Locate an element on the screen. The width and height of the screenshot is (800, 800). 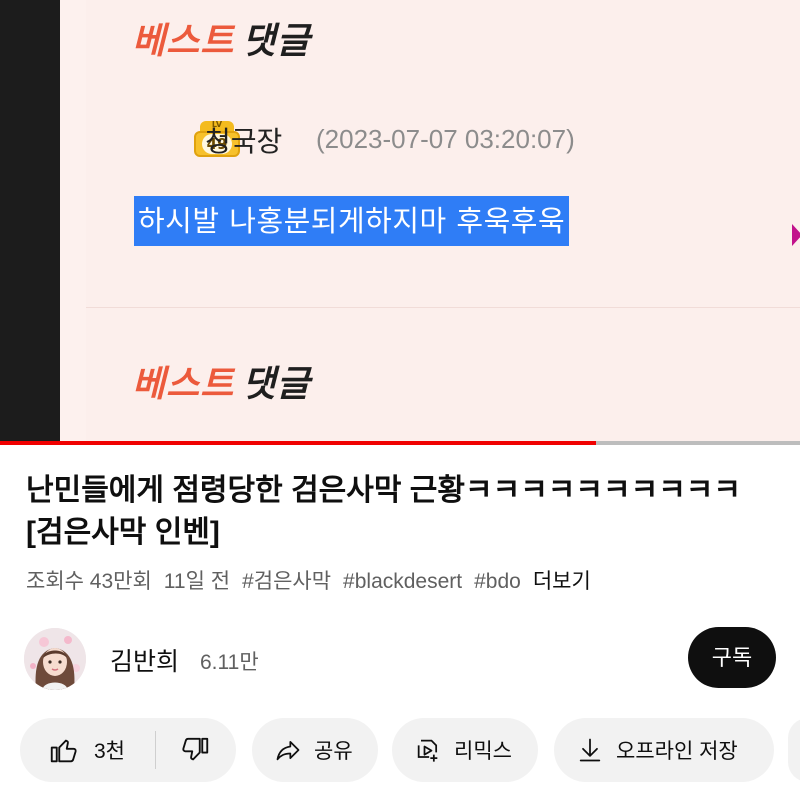
subscribe-button: 구독 is located at coordinates (732, 657).